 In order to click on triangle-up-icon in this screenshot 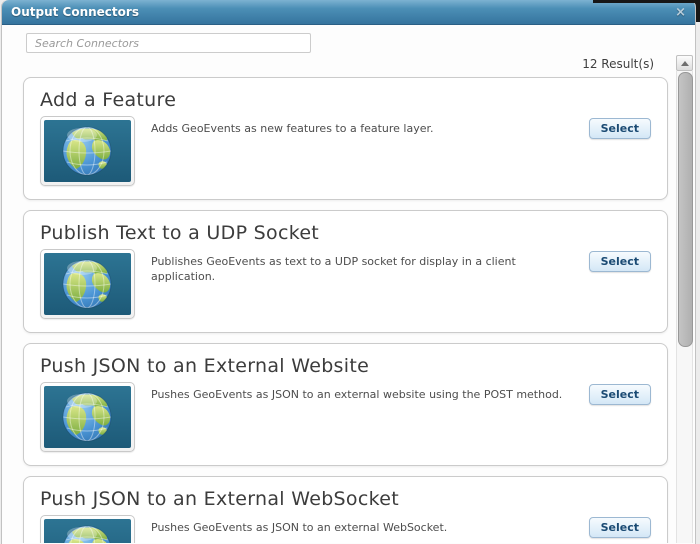, I will do `click(684, 63)`.